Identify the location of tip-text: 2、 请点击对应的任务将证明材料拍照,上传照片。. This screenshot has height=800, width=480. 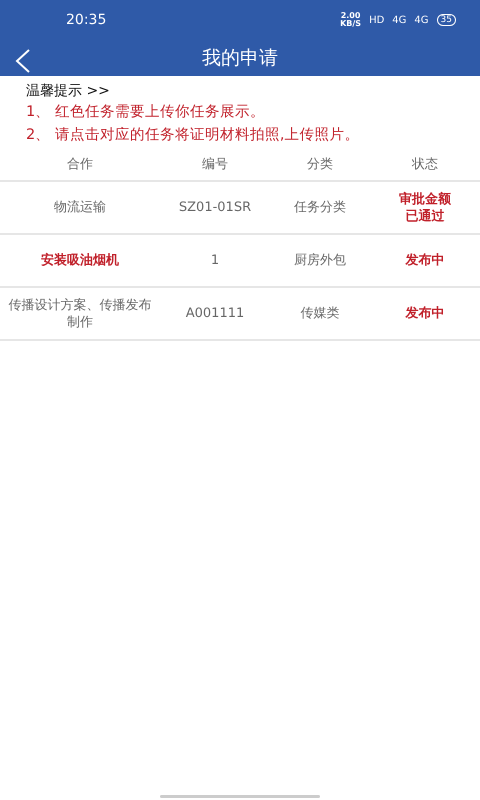
(193, 135).